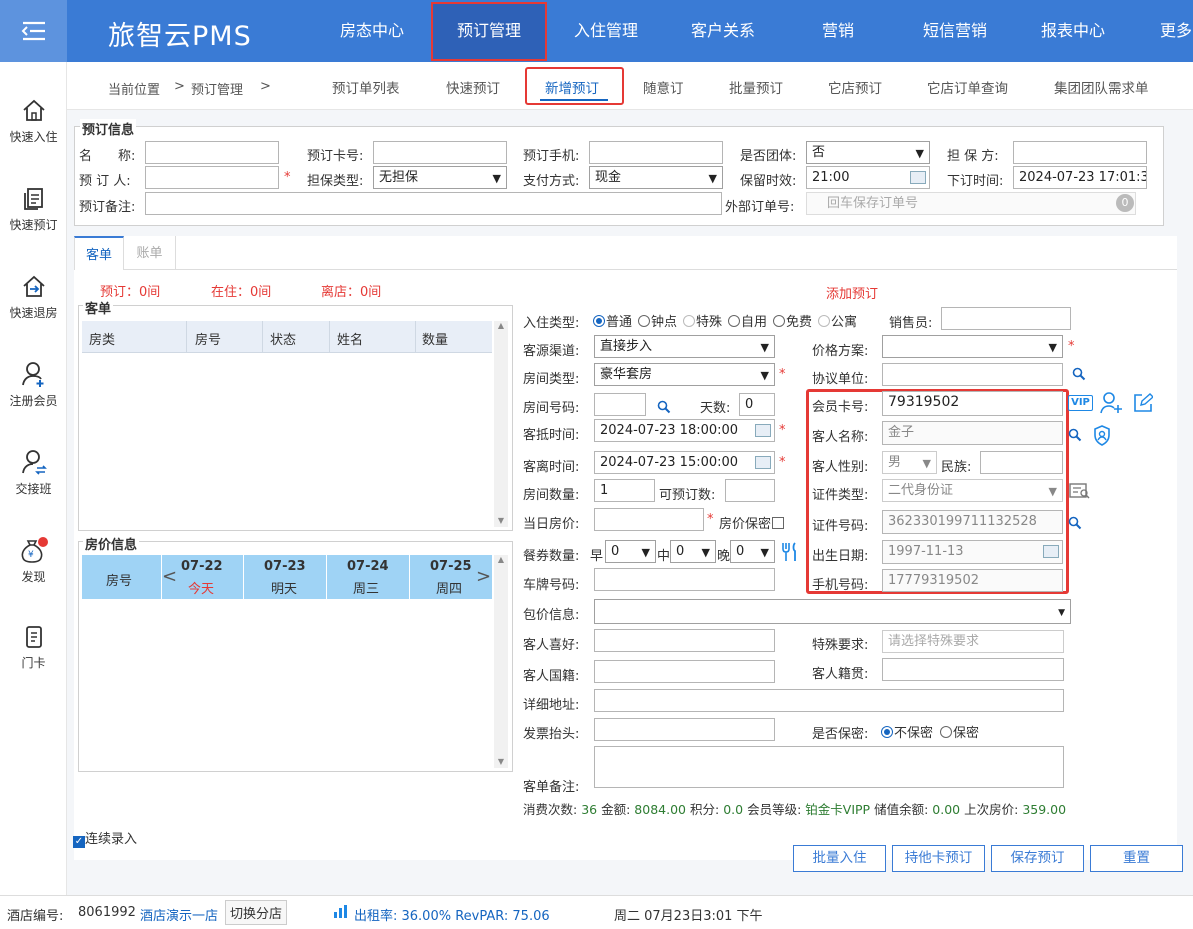 This screenshot has width=1193, height=929. Describe the element at coordinates (972, 346) in the screenshot. I see `price-plan-select: ▼` at that location.